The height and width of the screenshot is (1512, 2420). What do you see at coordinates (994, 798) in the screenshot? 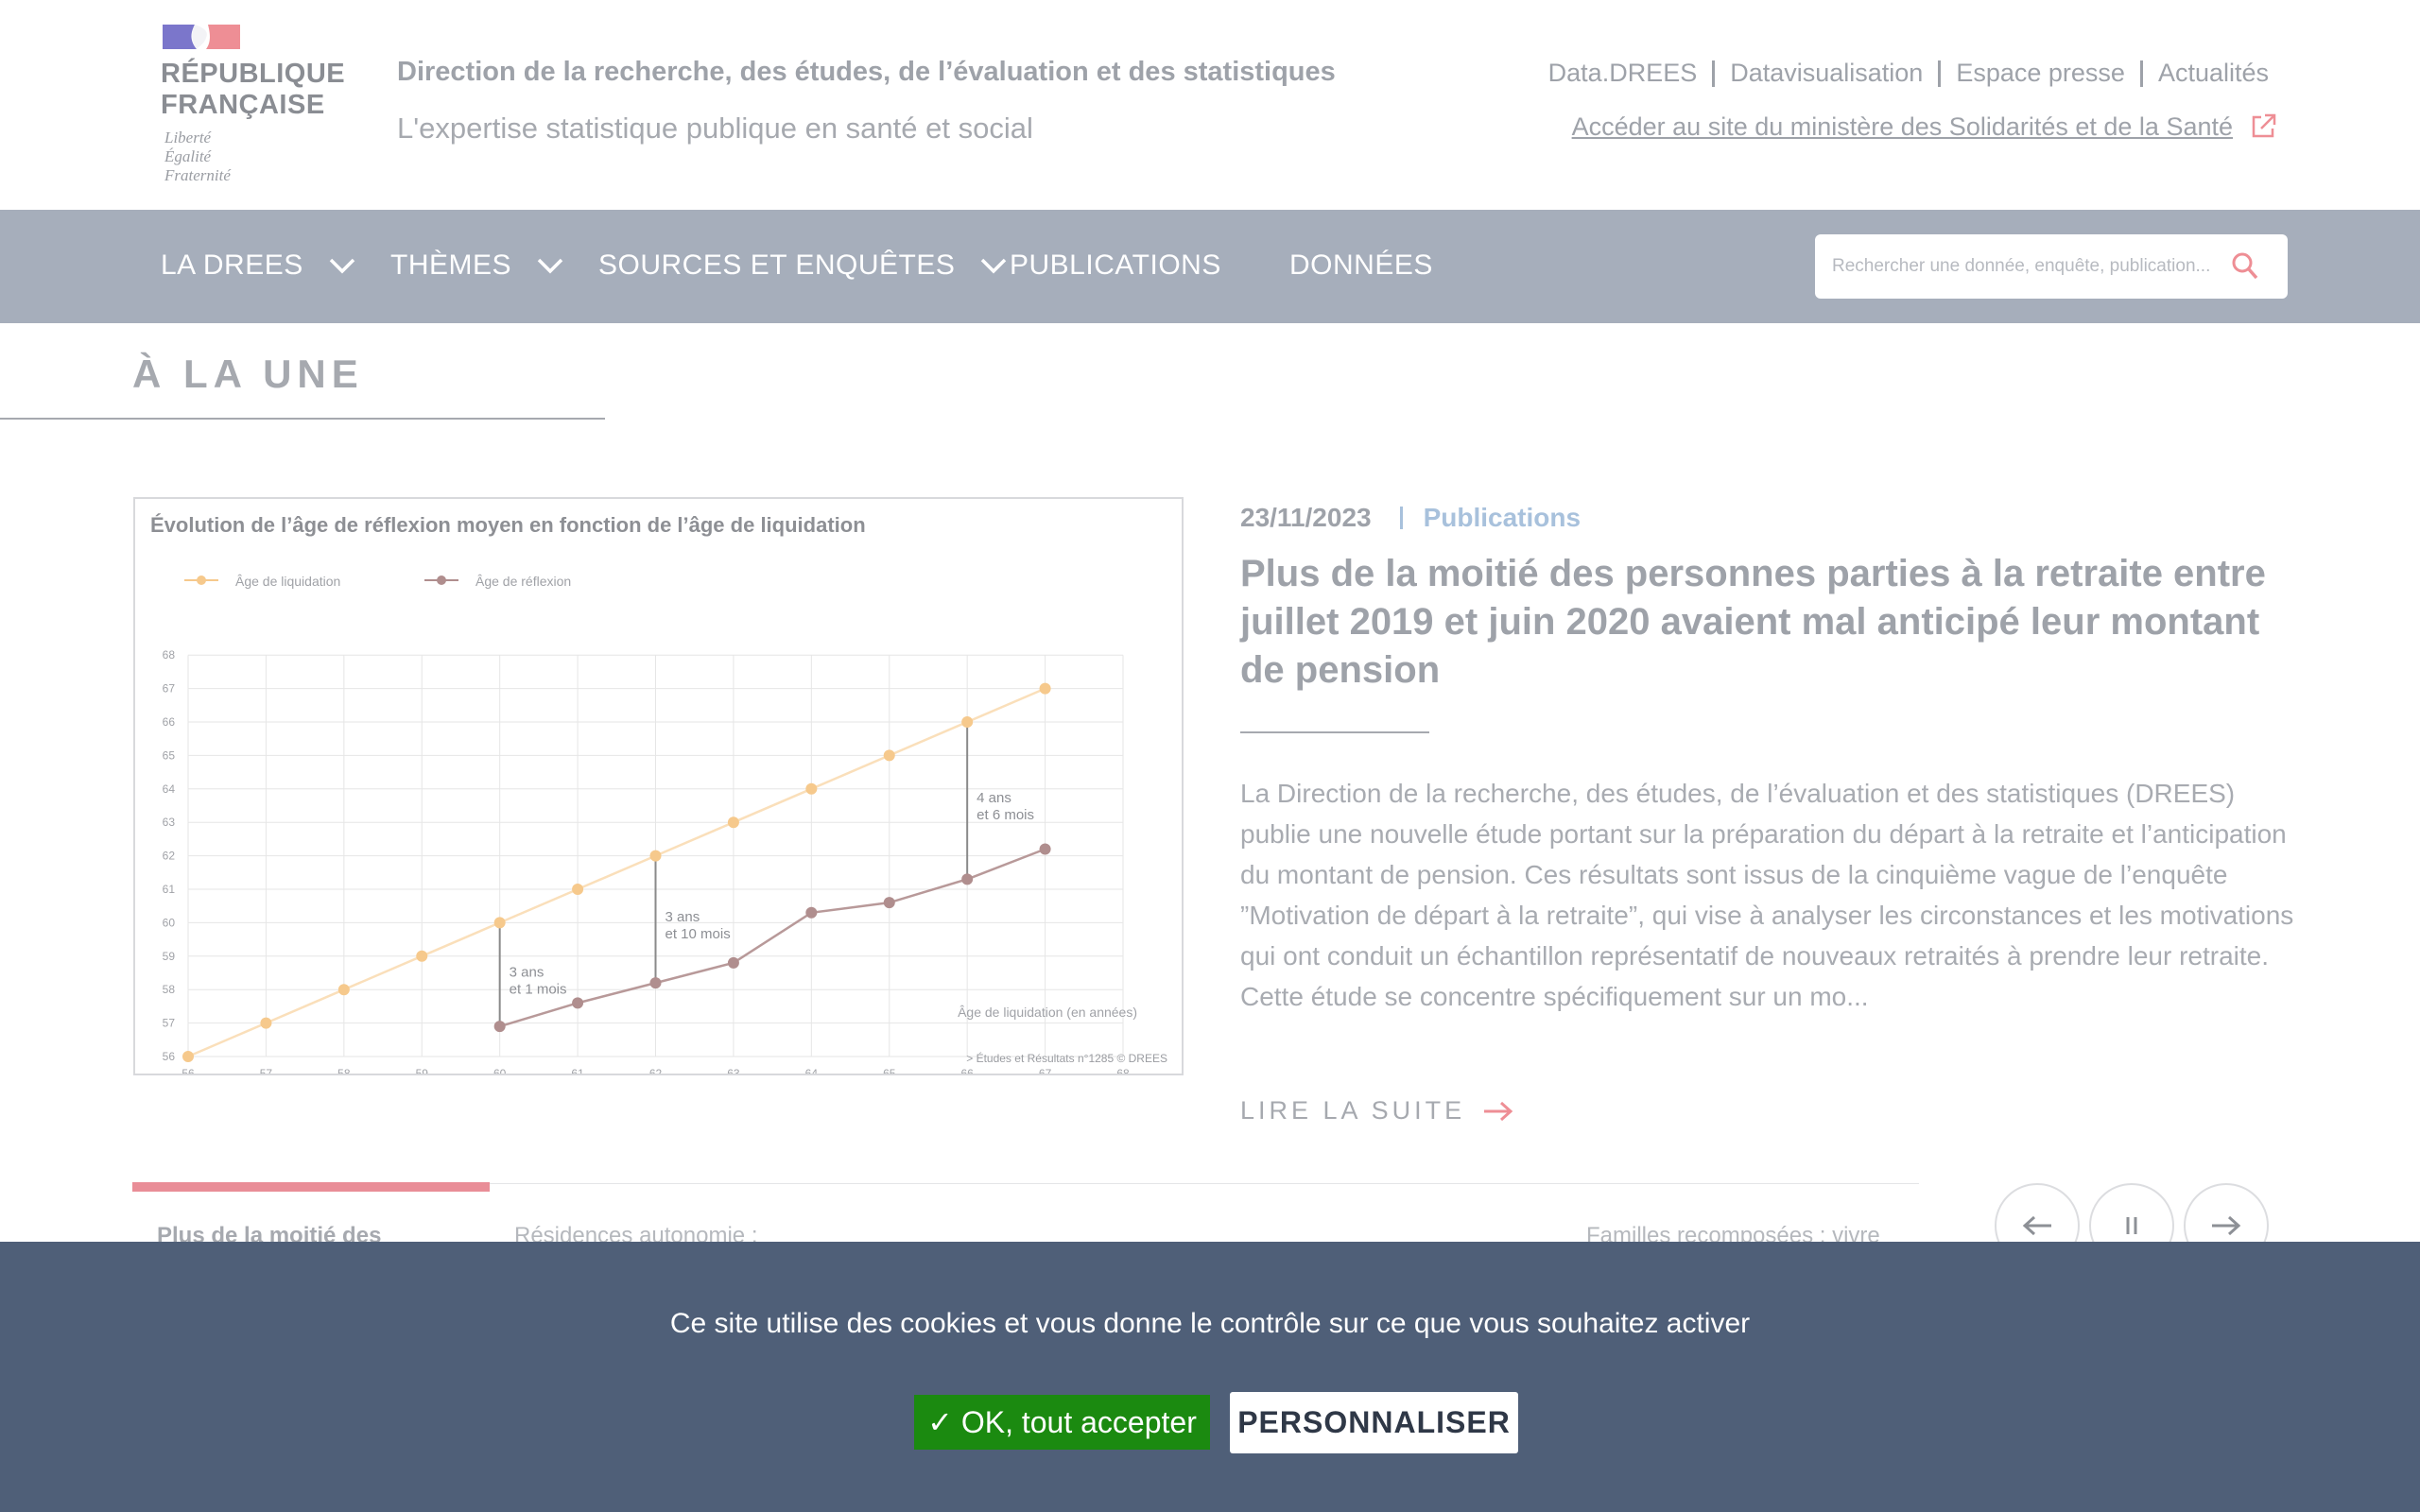
I see `chart-annotation-line1: 4 ans` at bounding box center [994, 798].